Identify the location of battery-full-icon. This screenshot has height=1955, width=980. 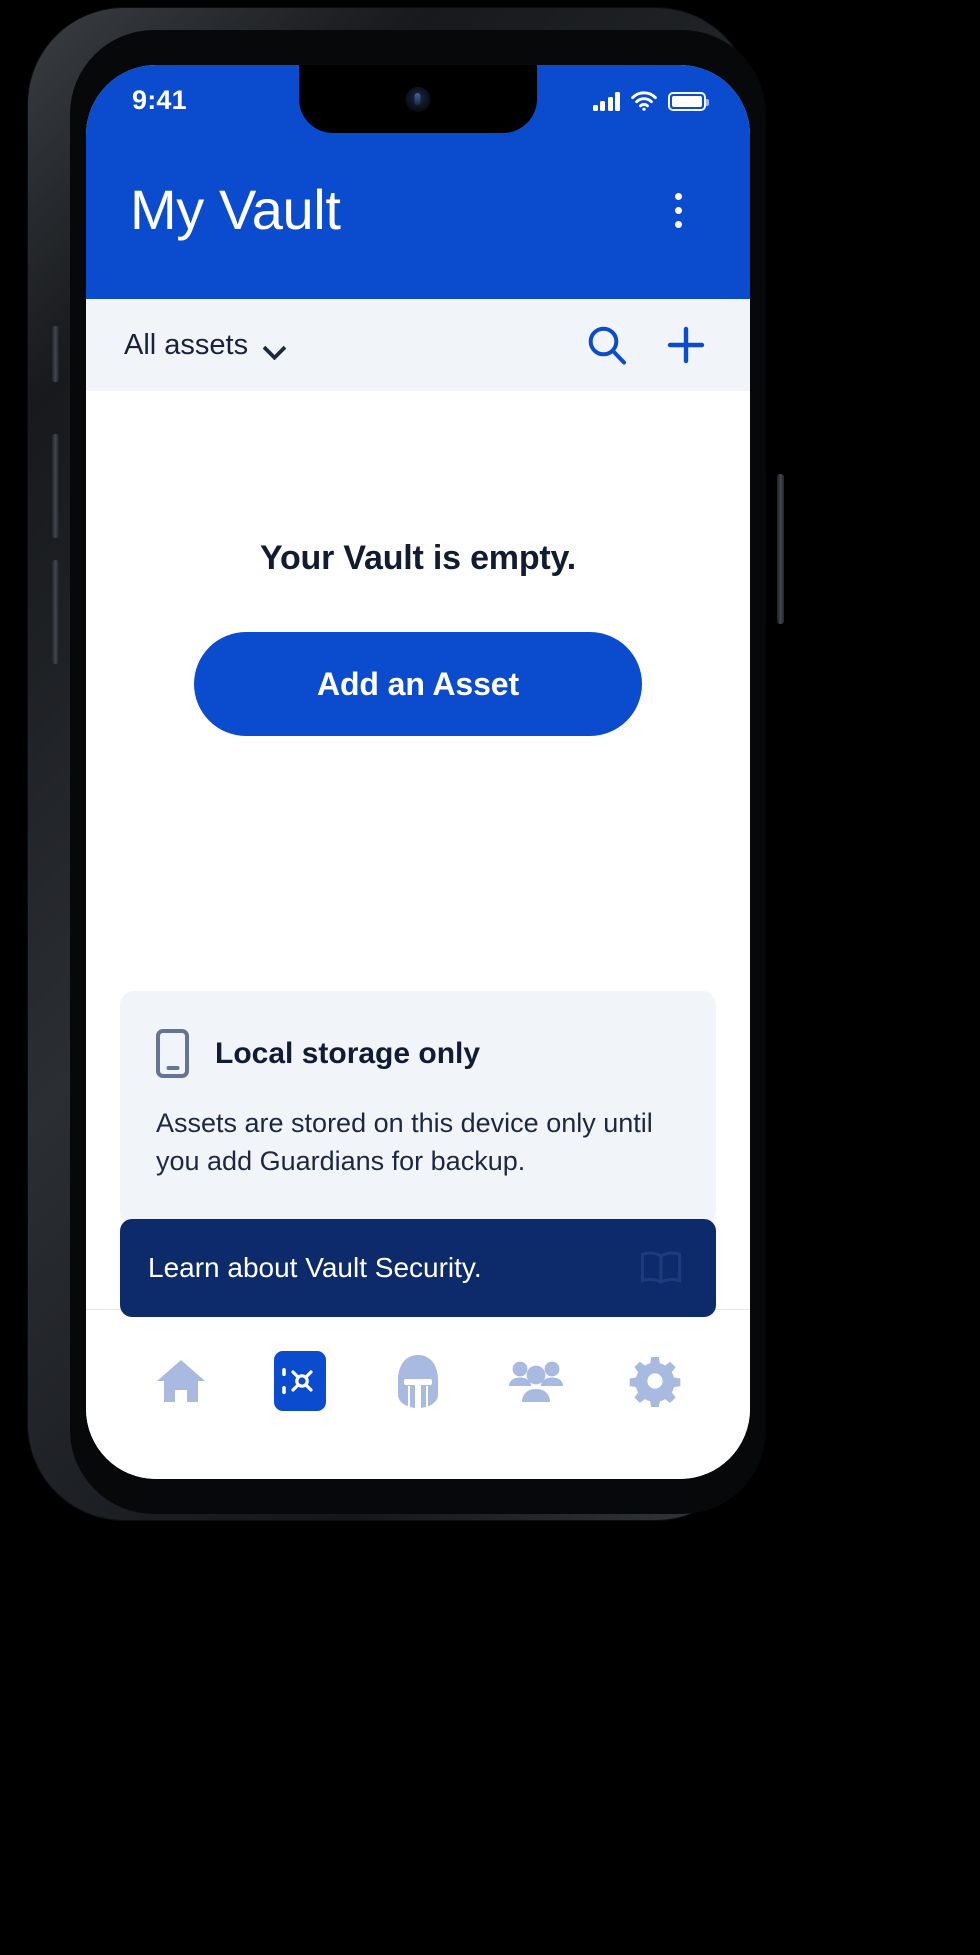
(688, 101).